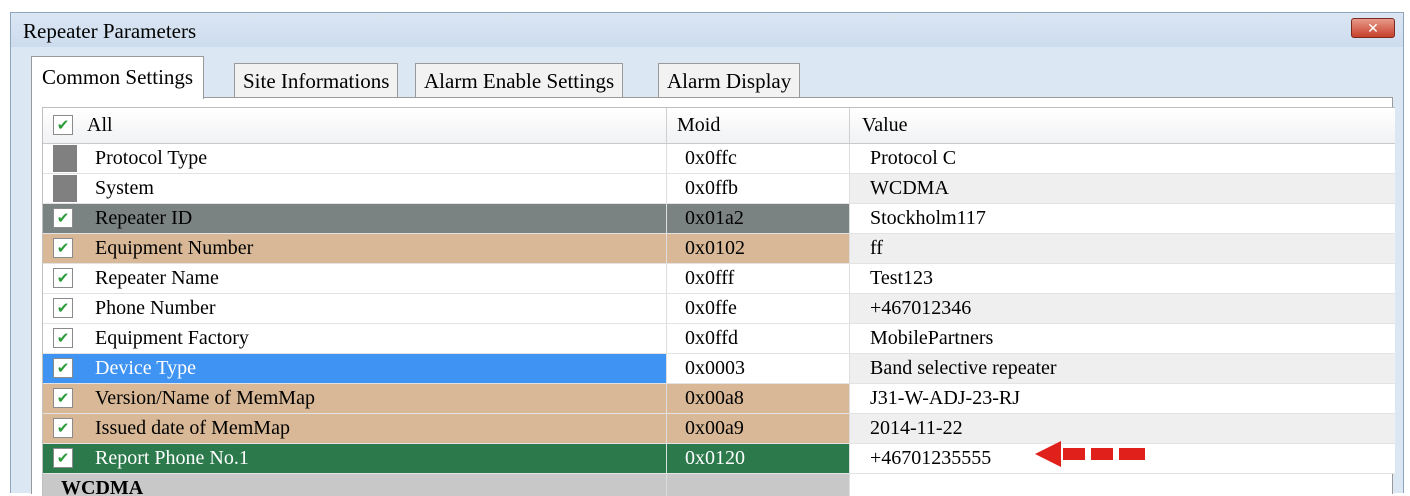 This screenshot has height=496, width=1410. I want to click on red-dashed-arrow-icon, so click(1090, 454).